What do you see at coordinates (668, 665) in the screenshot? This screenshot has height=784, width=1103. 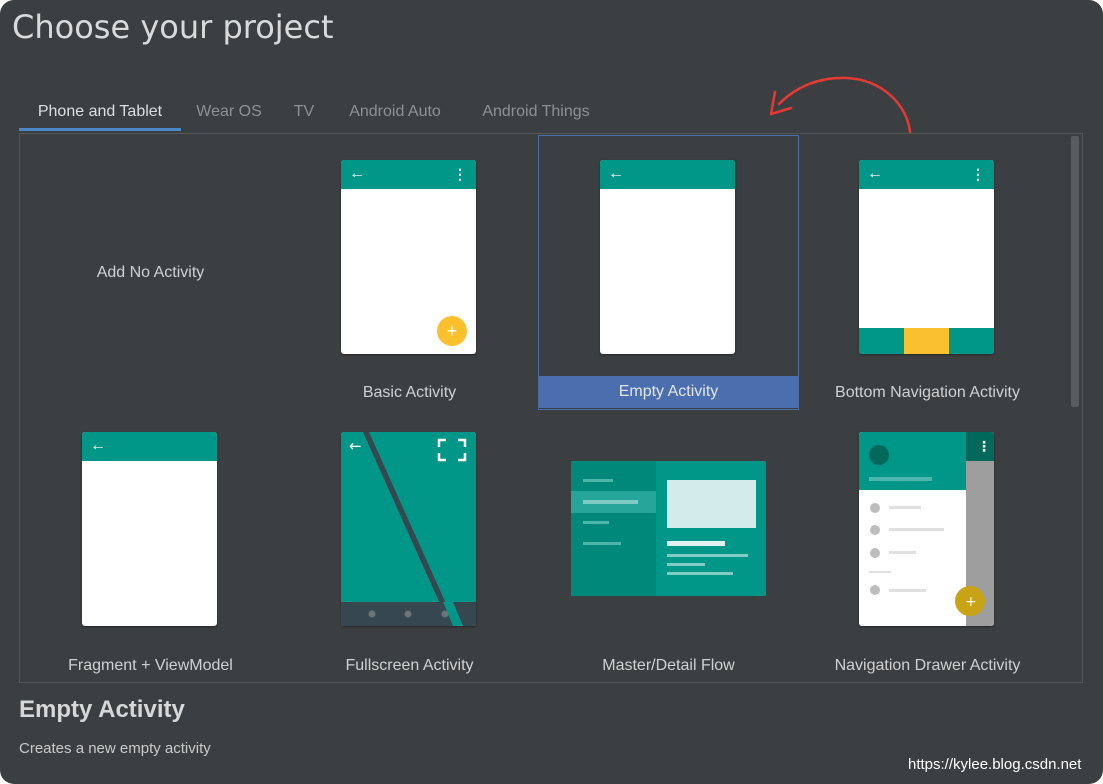 I see `template-label: Master/Detail Flow` at bounding box center [668, 665].